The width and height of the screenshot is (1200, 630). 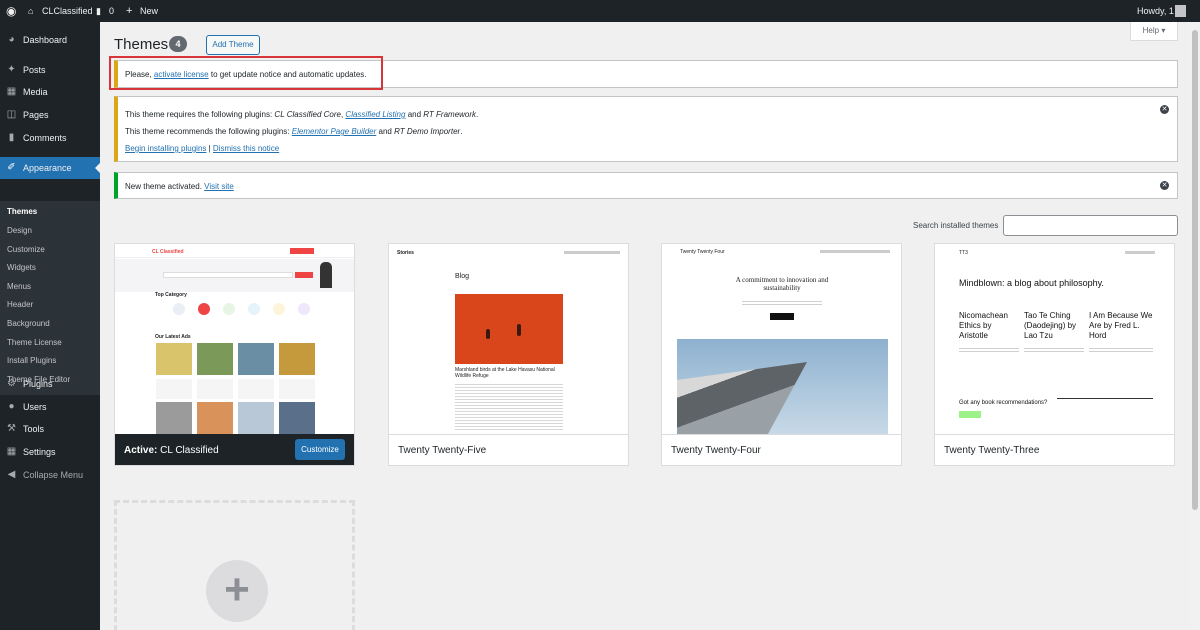 What do you see at coordinates (1121, 325) in the screenshot?
I see `preview-post-title: I Am Because We Are by Fred L. Hord` at bounding box center [1121, 325].